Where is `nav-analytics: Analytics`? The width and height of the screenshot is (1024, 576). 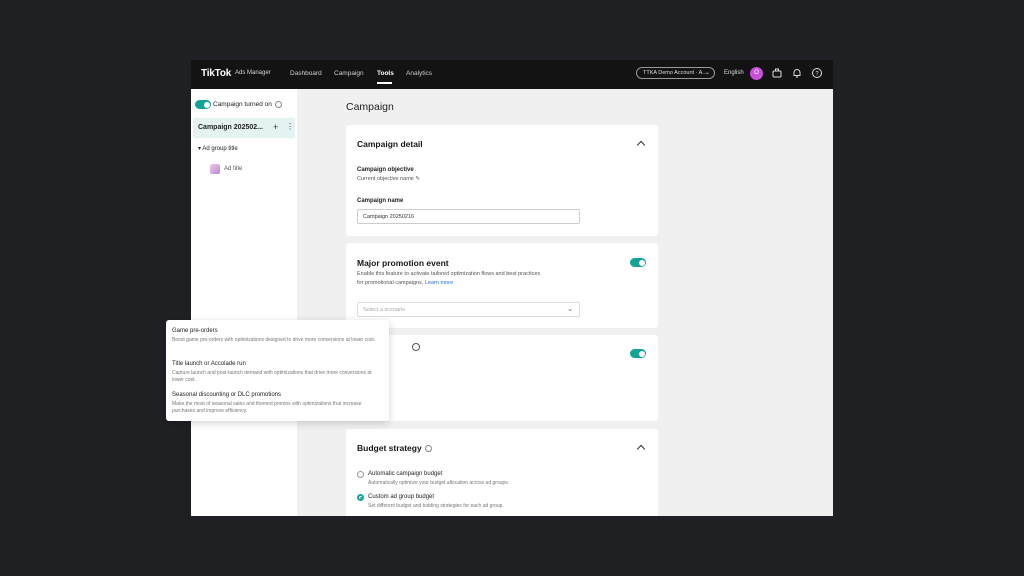
nav-analytics: Analytics is located at coordinates (419, 73).